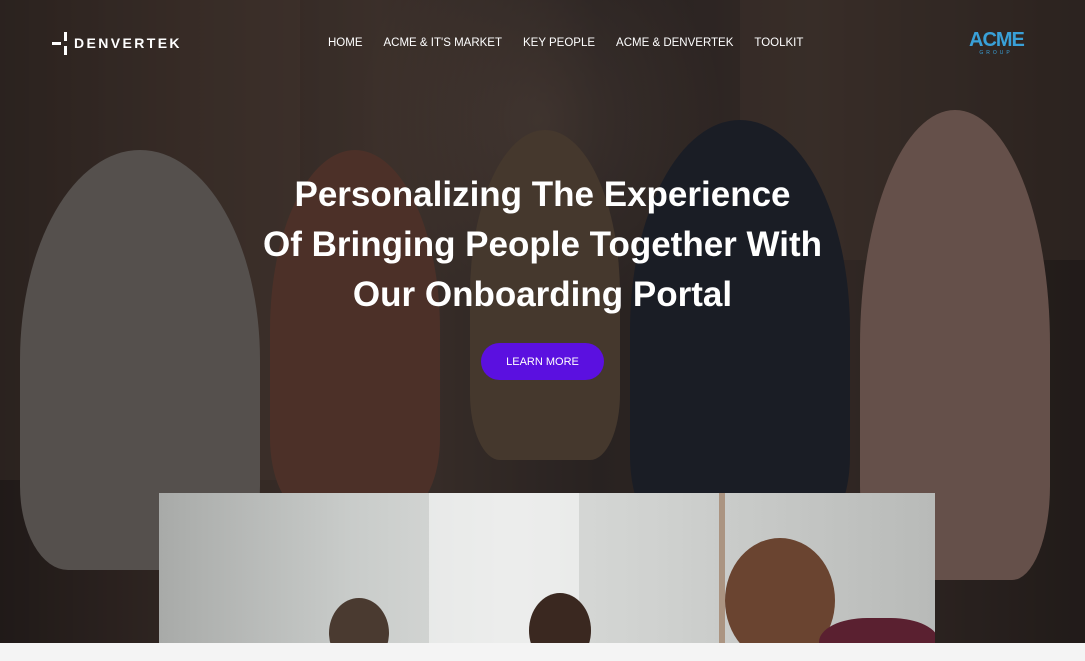 The width and height of the screenshot is (1085, 661). I want to click on page-bottom-strip, so click(542, 652).